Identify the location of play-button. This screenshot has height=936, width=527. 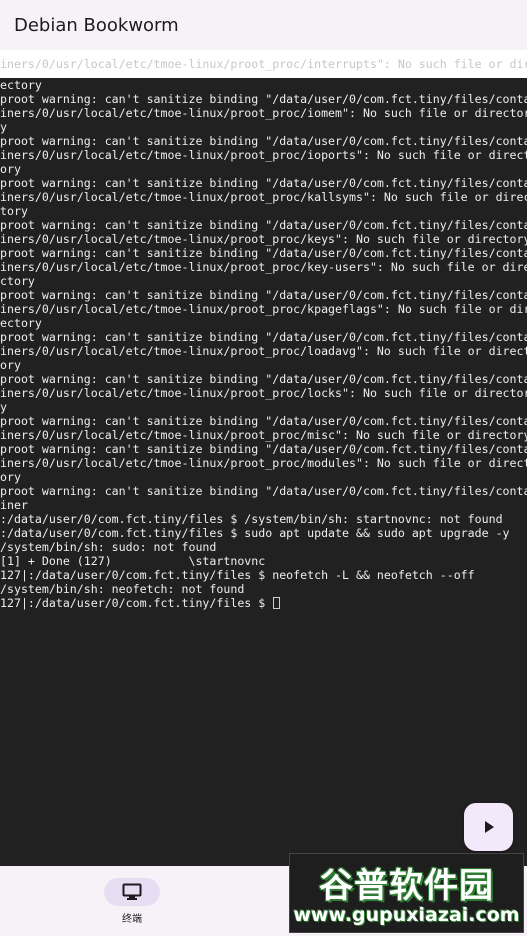
(488, 827).